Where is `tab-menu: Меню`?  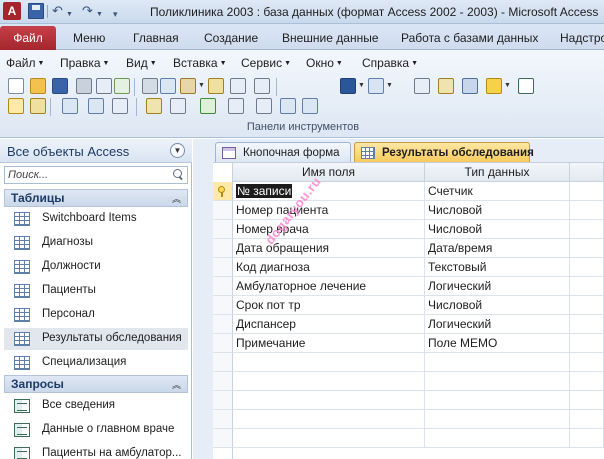
tab-menu: Меню is located at coordinates (89, 38).